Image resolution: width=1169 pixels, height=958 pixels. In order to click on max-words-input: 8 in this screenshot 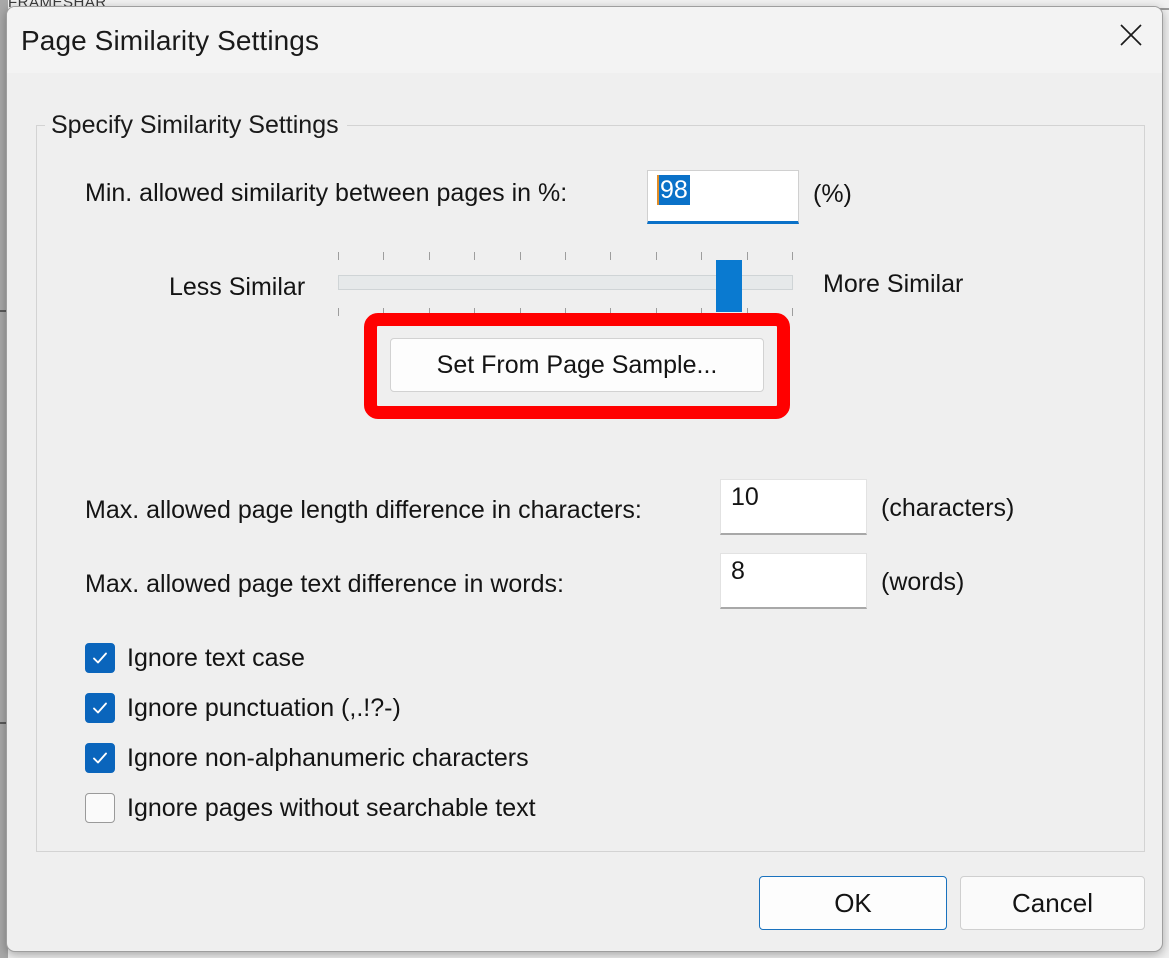, I will do `click(793, 581)`.